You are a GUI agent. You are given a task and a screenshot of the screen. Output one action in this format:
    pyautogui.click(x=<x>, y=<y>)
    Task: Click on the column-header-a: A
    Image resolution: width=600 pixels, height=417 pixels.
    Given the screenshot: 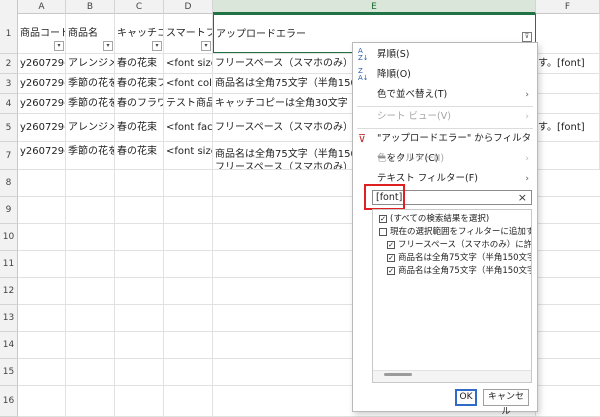 What is the action you would take?
    pyautogui.click(x=42, y=7)
    